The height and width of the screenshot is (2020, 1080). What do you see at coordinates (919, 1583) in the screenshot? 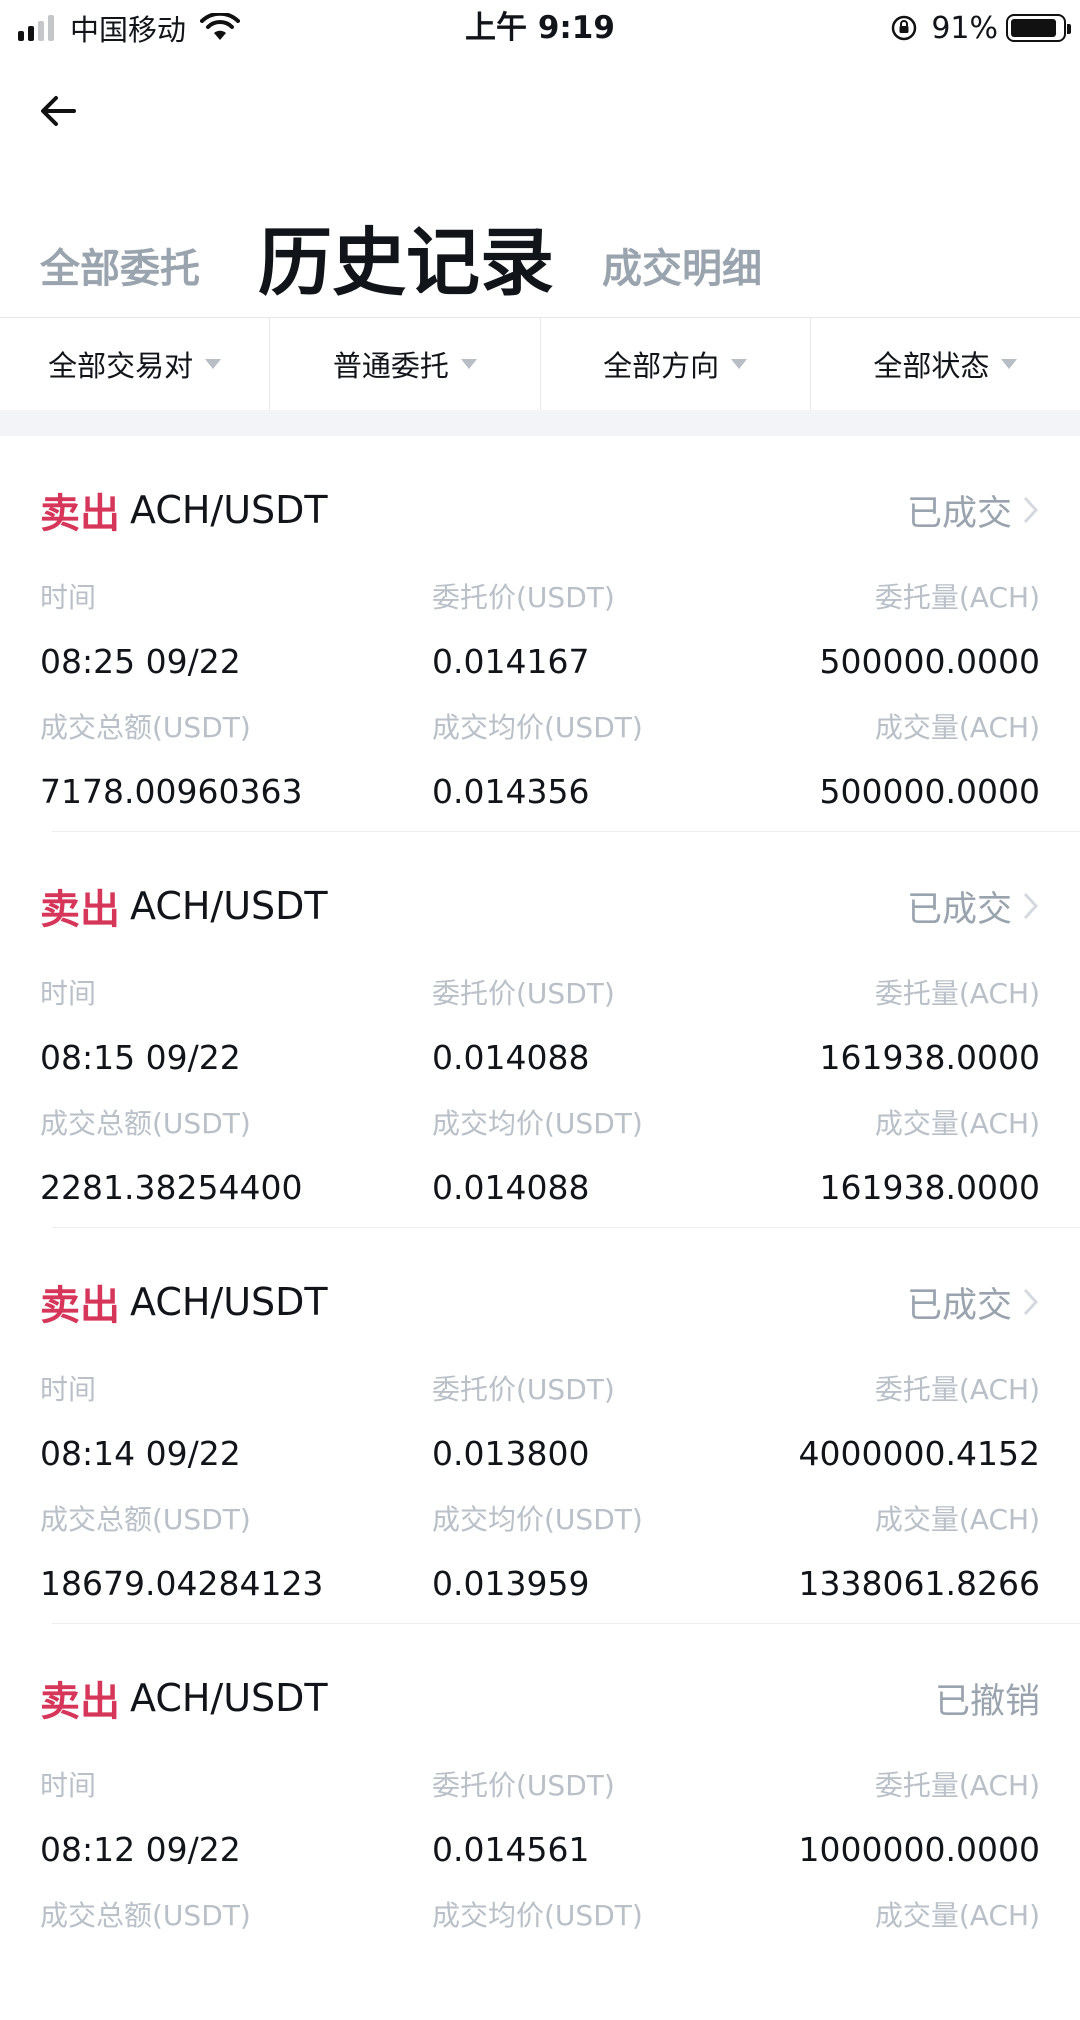
I see `value-filled: 1338061.8266` at bounding box center [919, 1583].